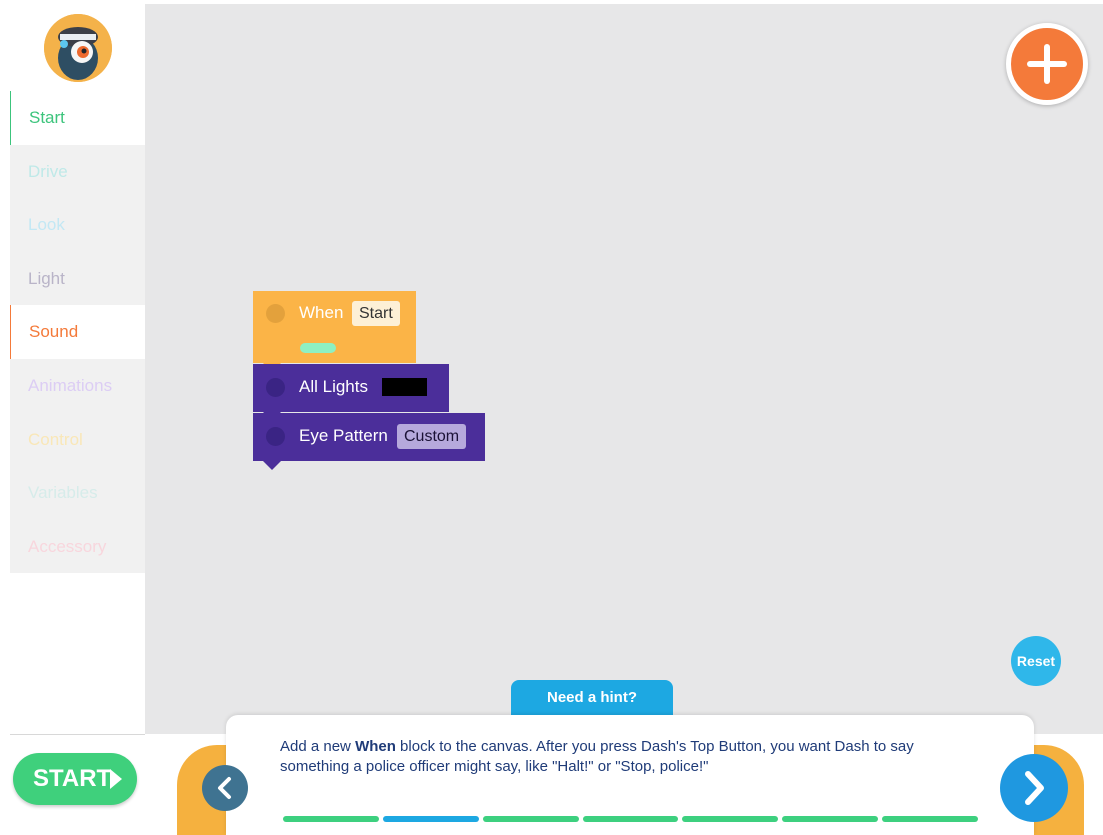  What do you see at coordinates (77, 734) in the screenshot?
I see `divider` at bounding box center [77, 734].